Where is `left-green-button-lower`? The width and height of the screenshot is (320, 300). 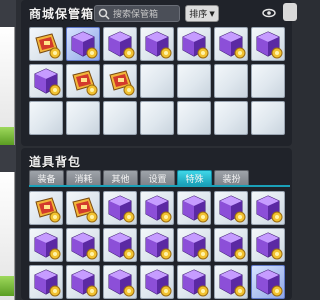 left-green-button-lower is located at coordinates (7, 286).